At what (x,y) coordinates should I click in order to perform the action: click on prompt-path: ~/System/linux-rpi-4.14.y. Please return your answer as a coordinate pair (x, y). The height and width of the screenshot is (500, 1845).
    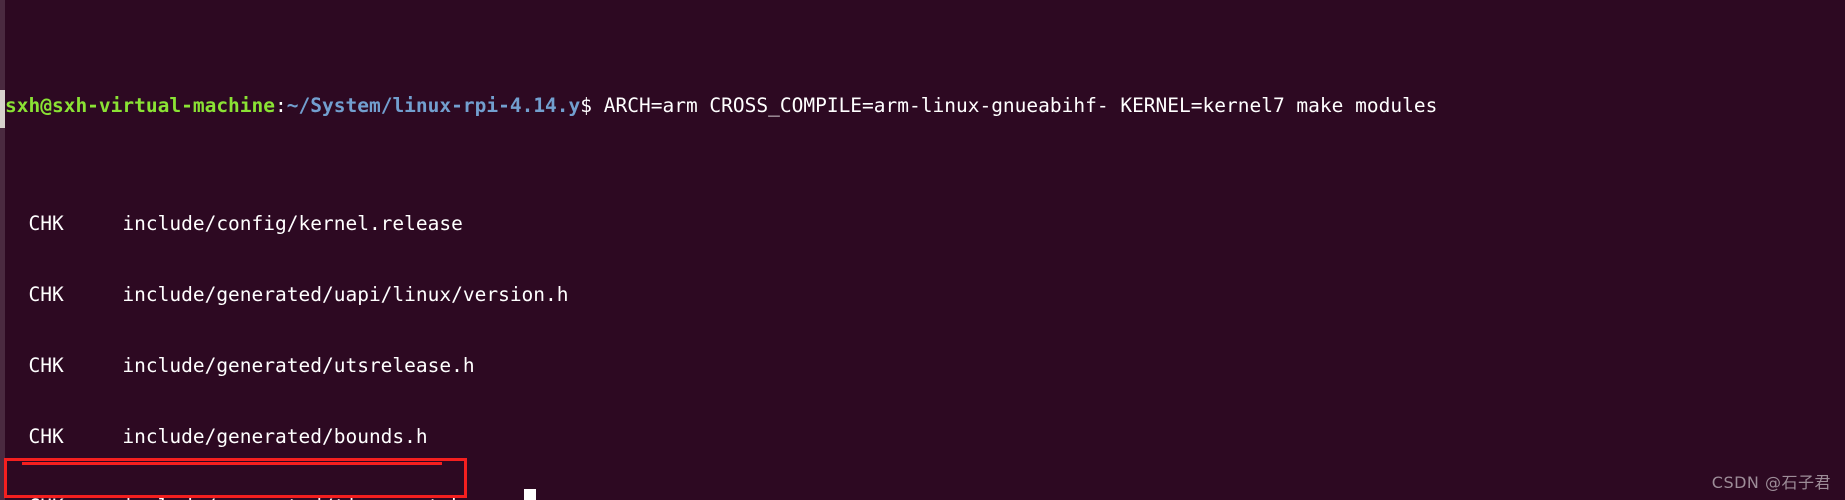
    Looking at the image, I should click on (433, 106).